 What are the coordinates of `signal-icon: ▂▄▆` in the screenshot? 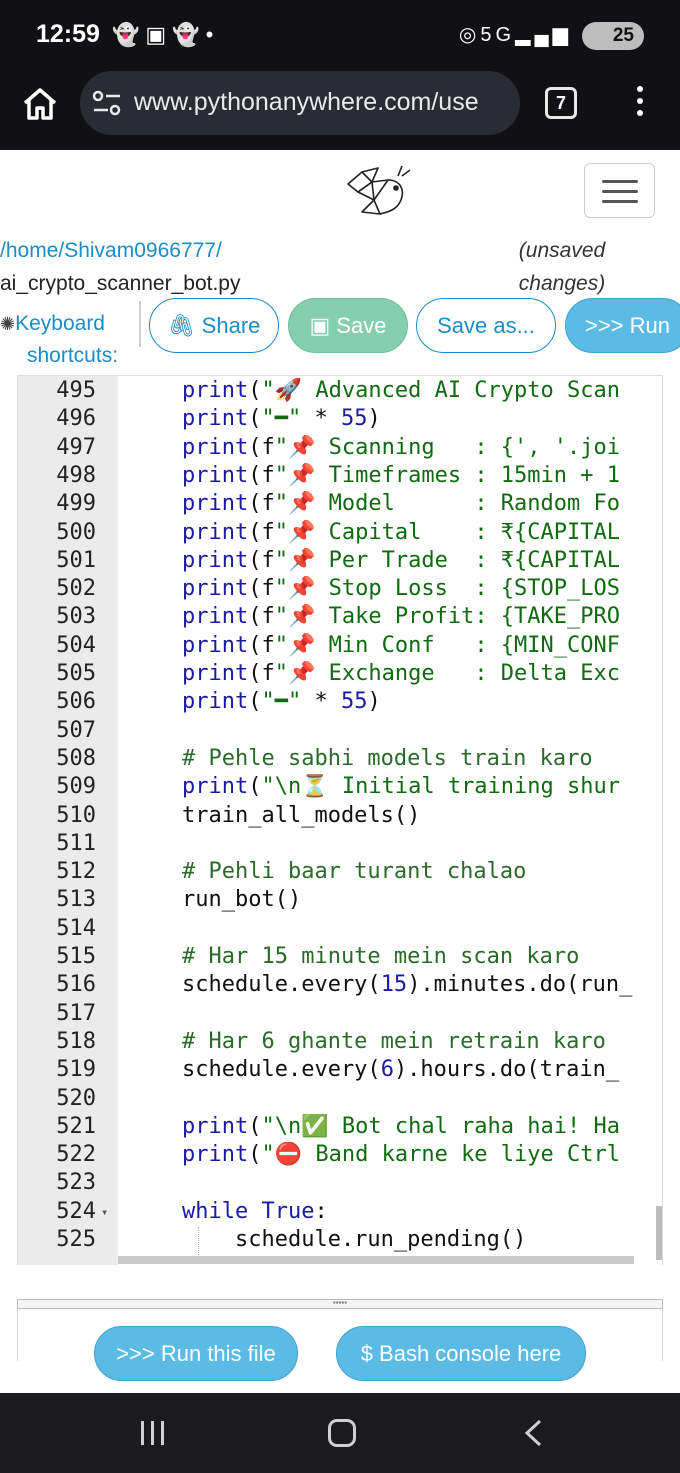 It's located at (543, 35).